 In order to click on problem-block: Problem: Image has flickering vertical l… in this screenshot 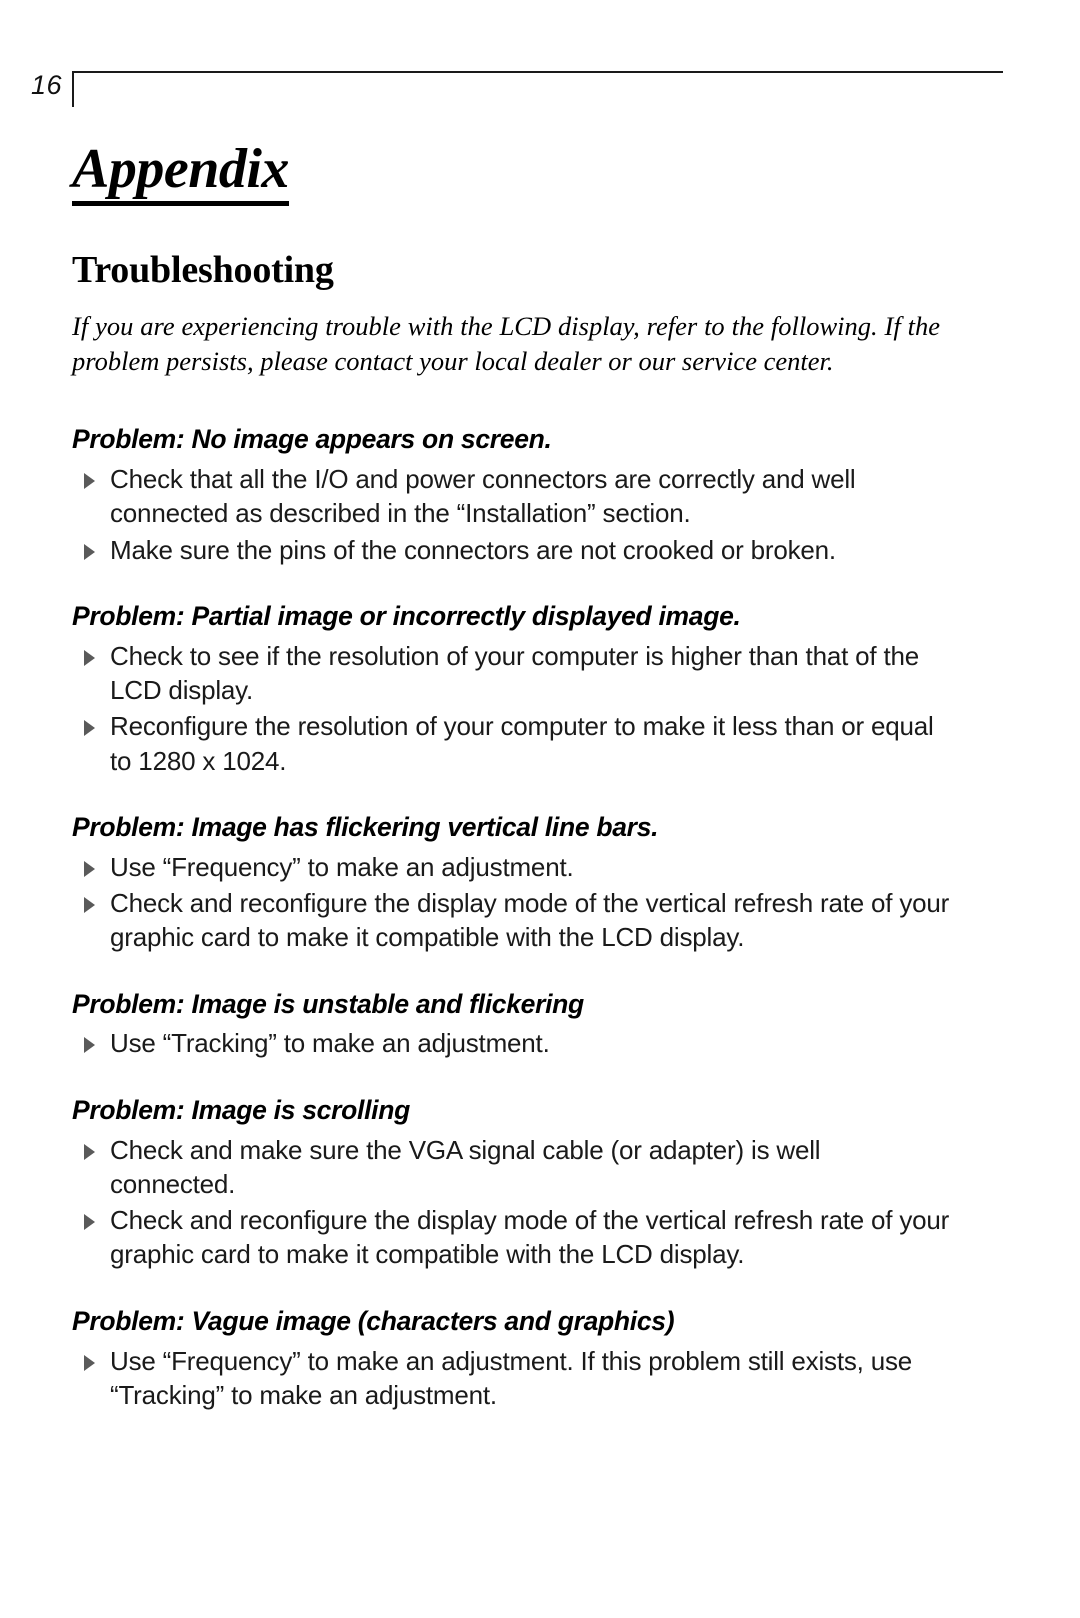, I will do `click(512, 883)`.